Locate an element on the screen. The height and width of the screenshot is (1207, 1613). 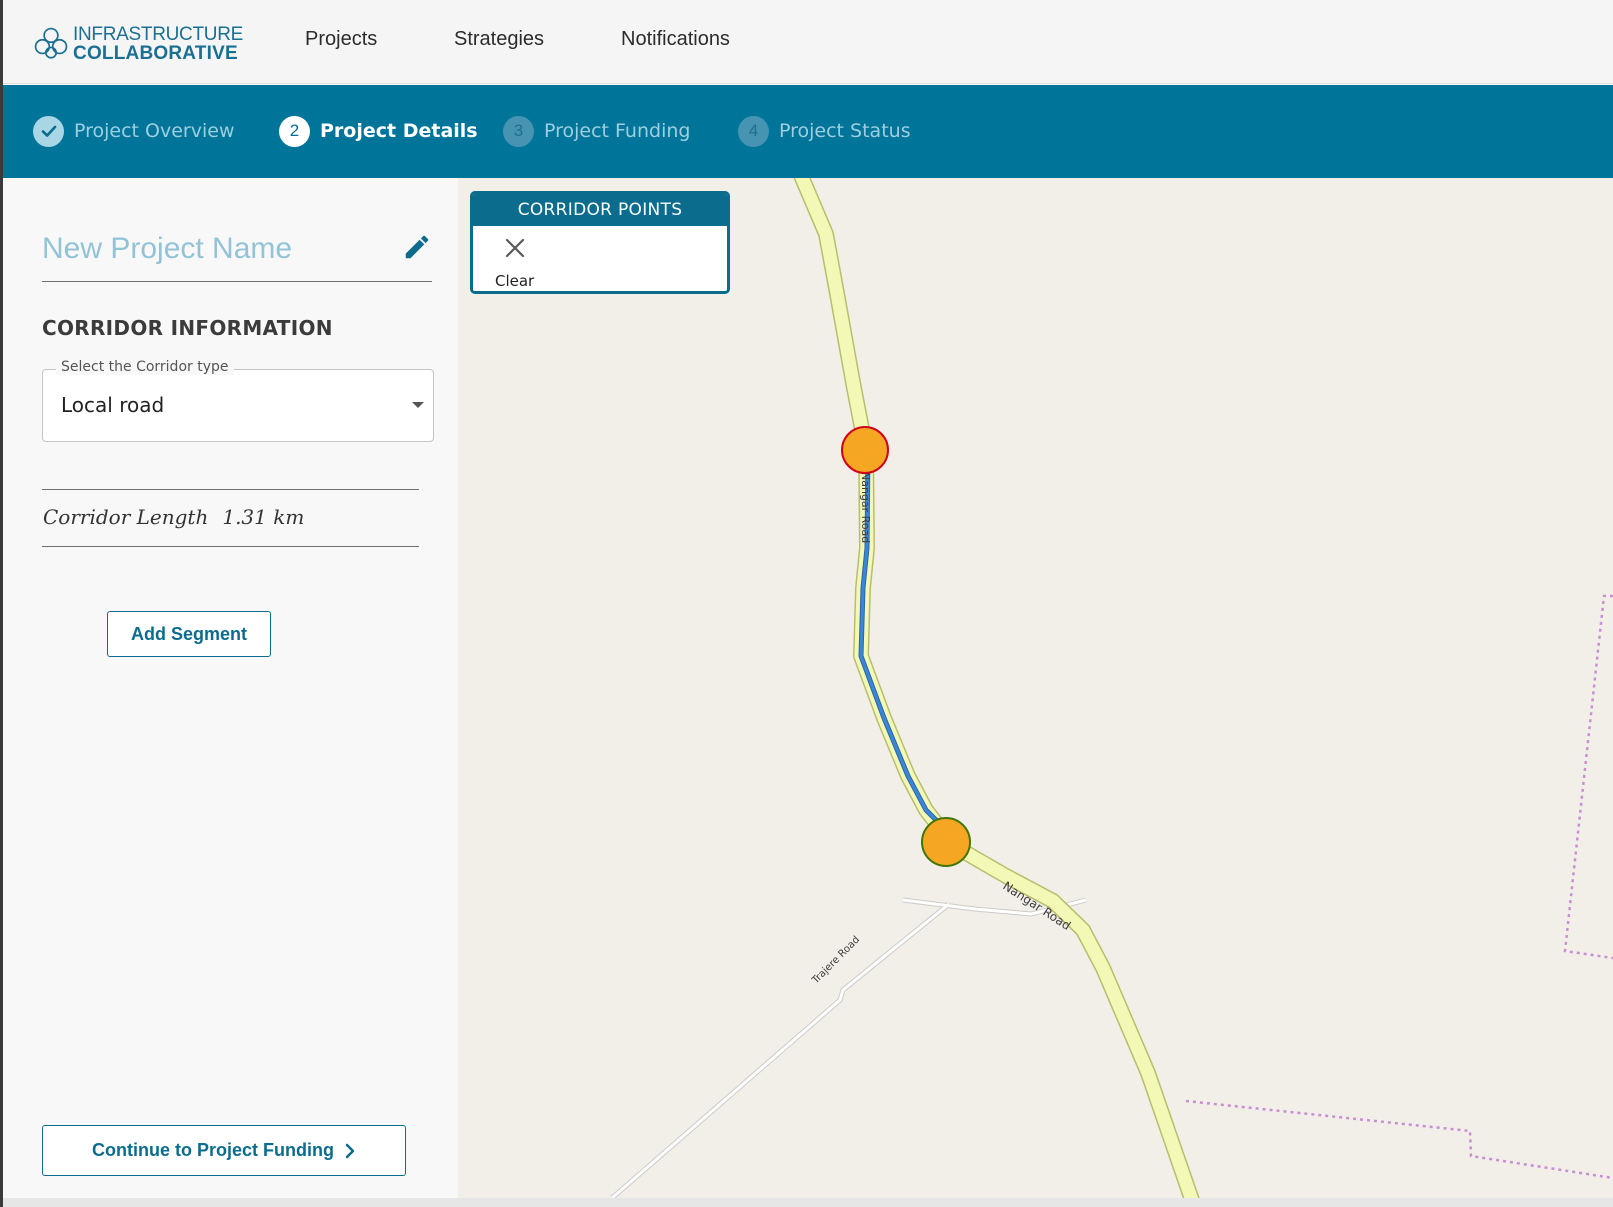
corridor-end-marker is located at coordinates (946, 842).